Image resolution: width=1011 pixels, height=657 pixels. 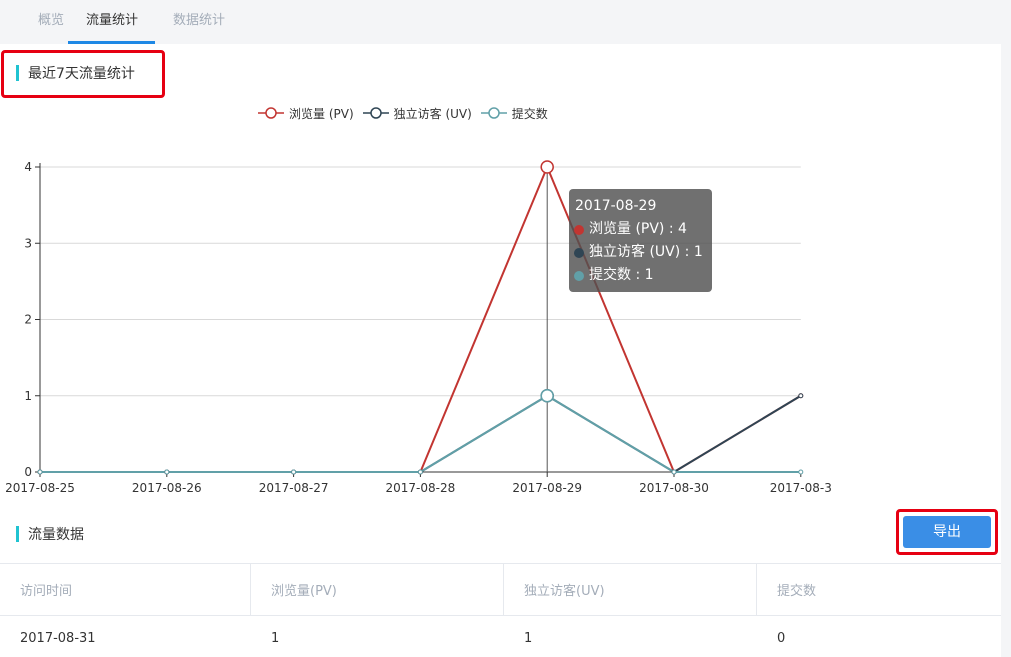 What do you see at coordinates (616, 206) in the screenshot?
I see `tooltip-date: 2017-08-29` at bounding box center [616, 206].